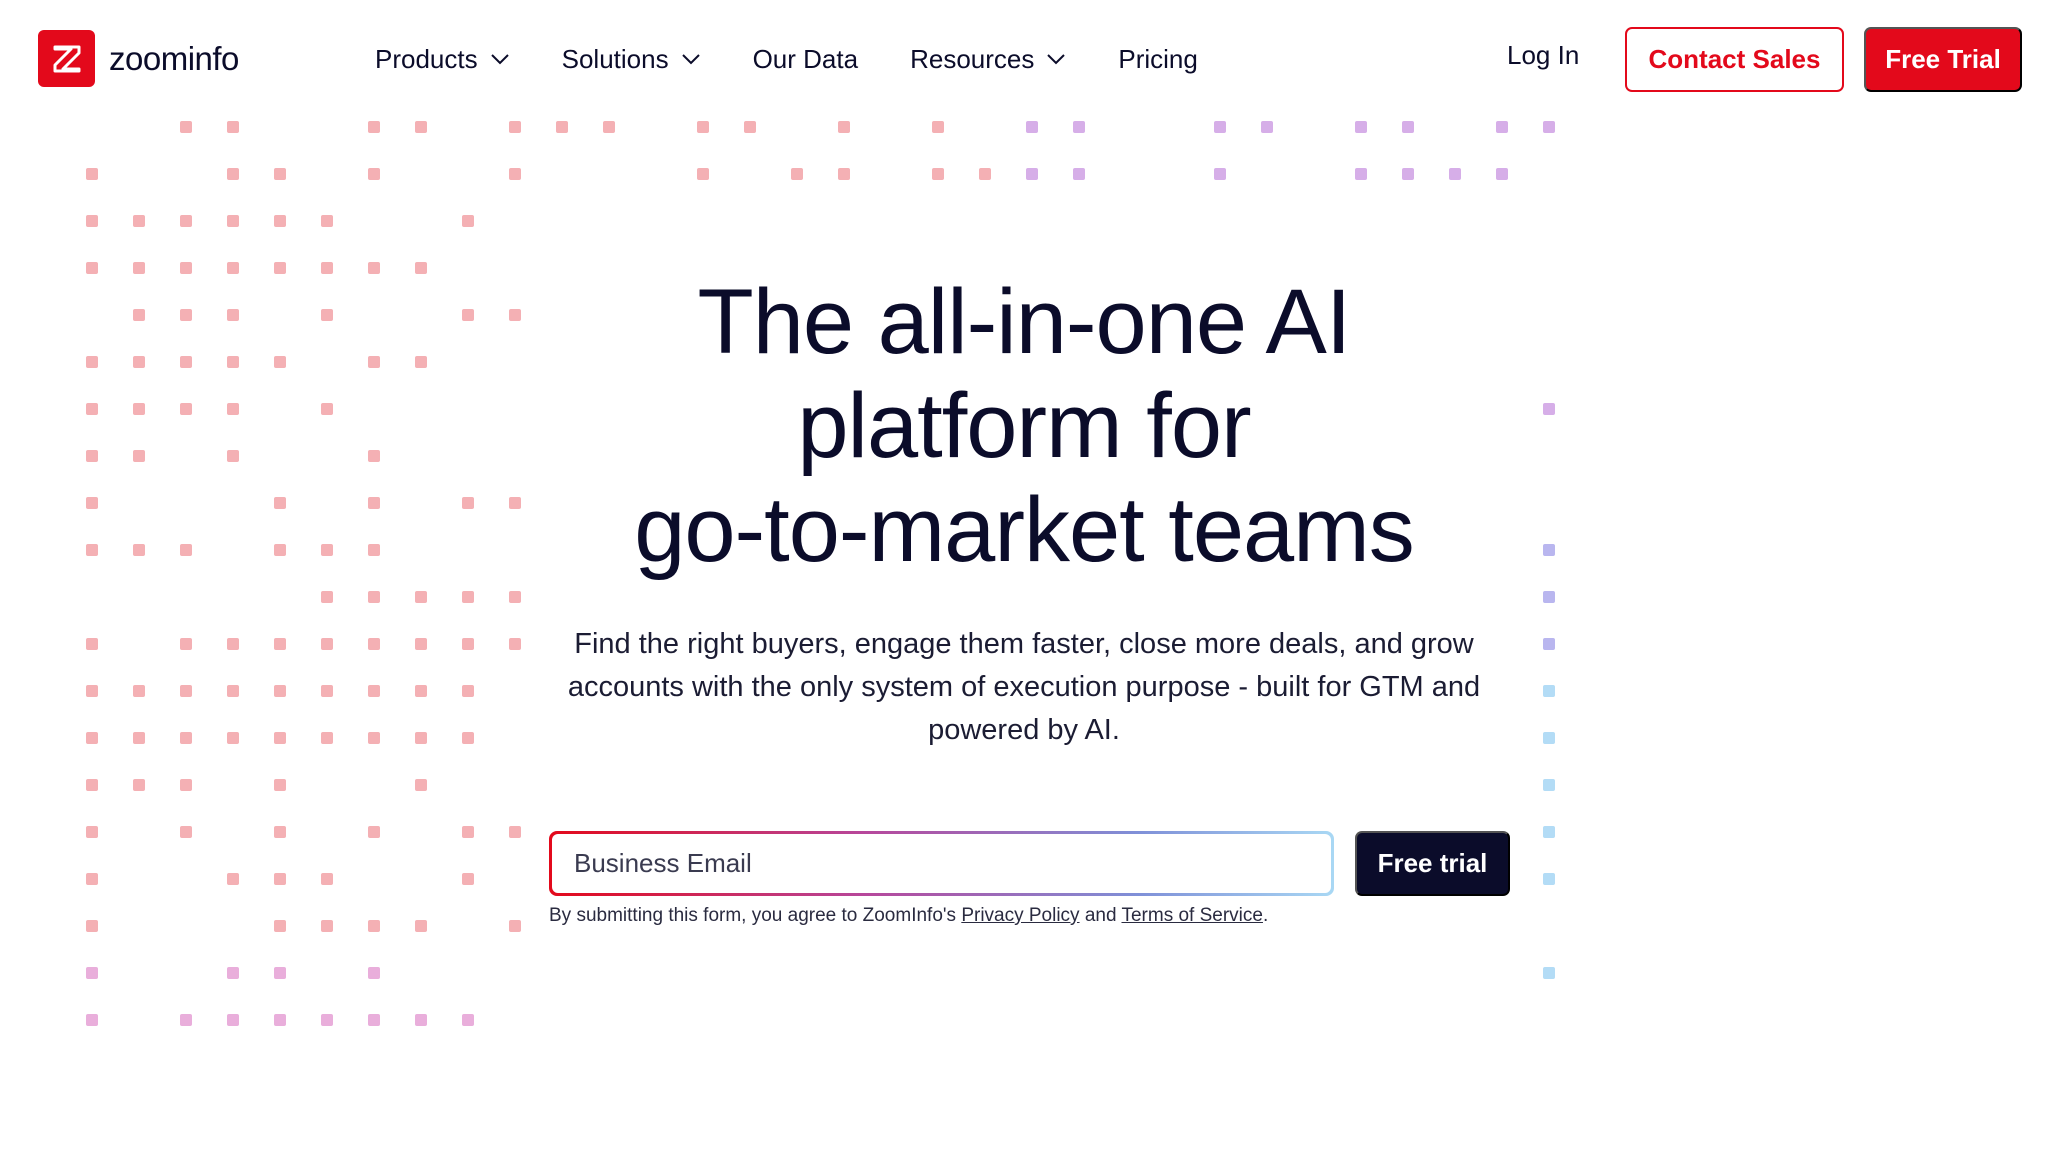 This screenshot has height=1152, width=2048. What do you see at coordinates (1024, 530) in the screenshot?
I see `hero-title-line: go-to-market teams` at bounding box center [1024, 530].